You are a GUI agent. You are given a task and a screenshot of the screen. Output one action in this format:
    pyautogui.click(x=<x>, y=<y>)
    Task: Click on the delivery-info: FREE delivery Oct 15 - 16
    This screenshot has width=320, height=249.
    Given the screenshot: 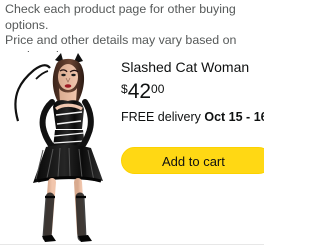 What is the action you would take?
    pyautogui.click(x=192, y=117)
    